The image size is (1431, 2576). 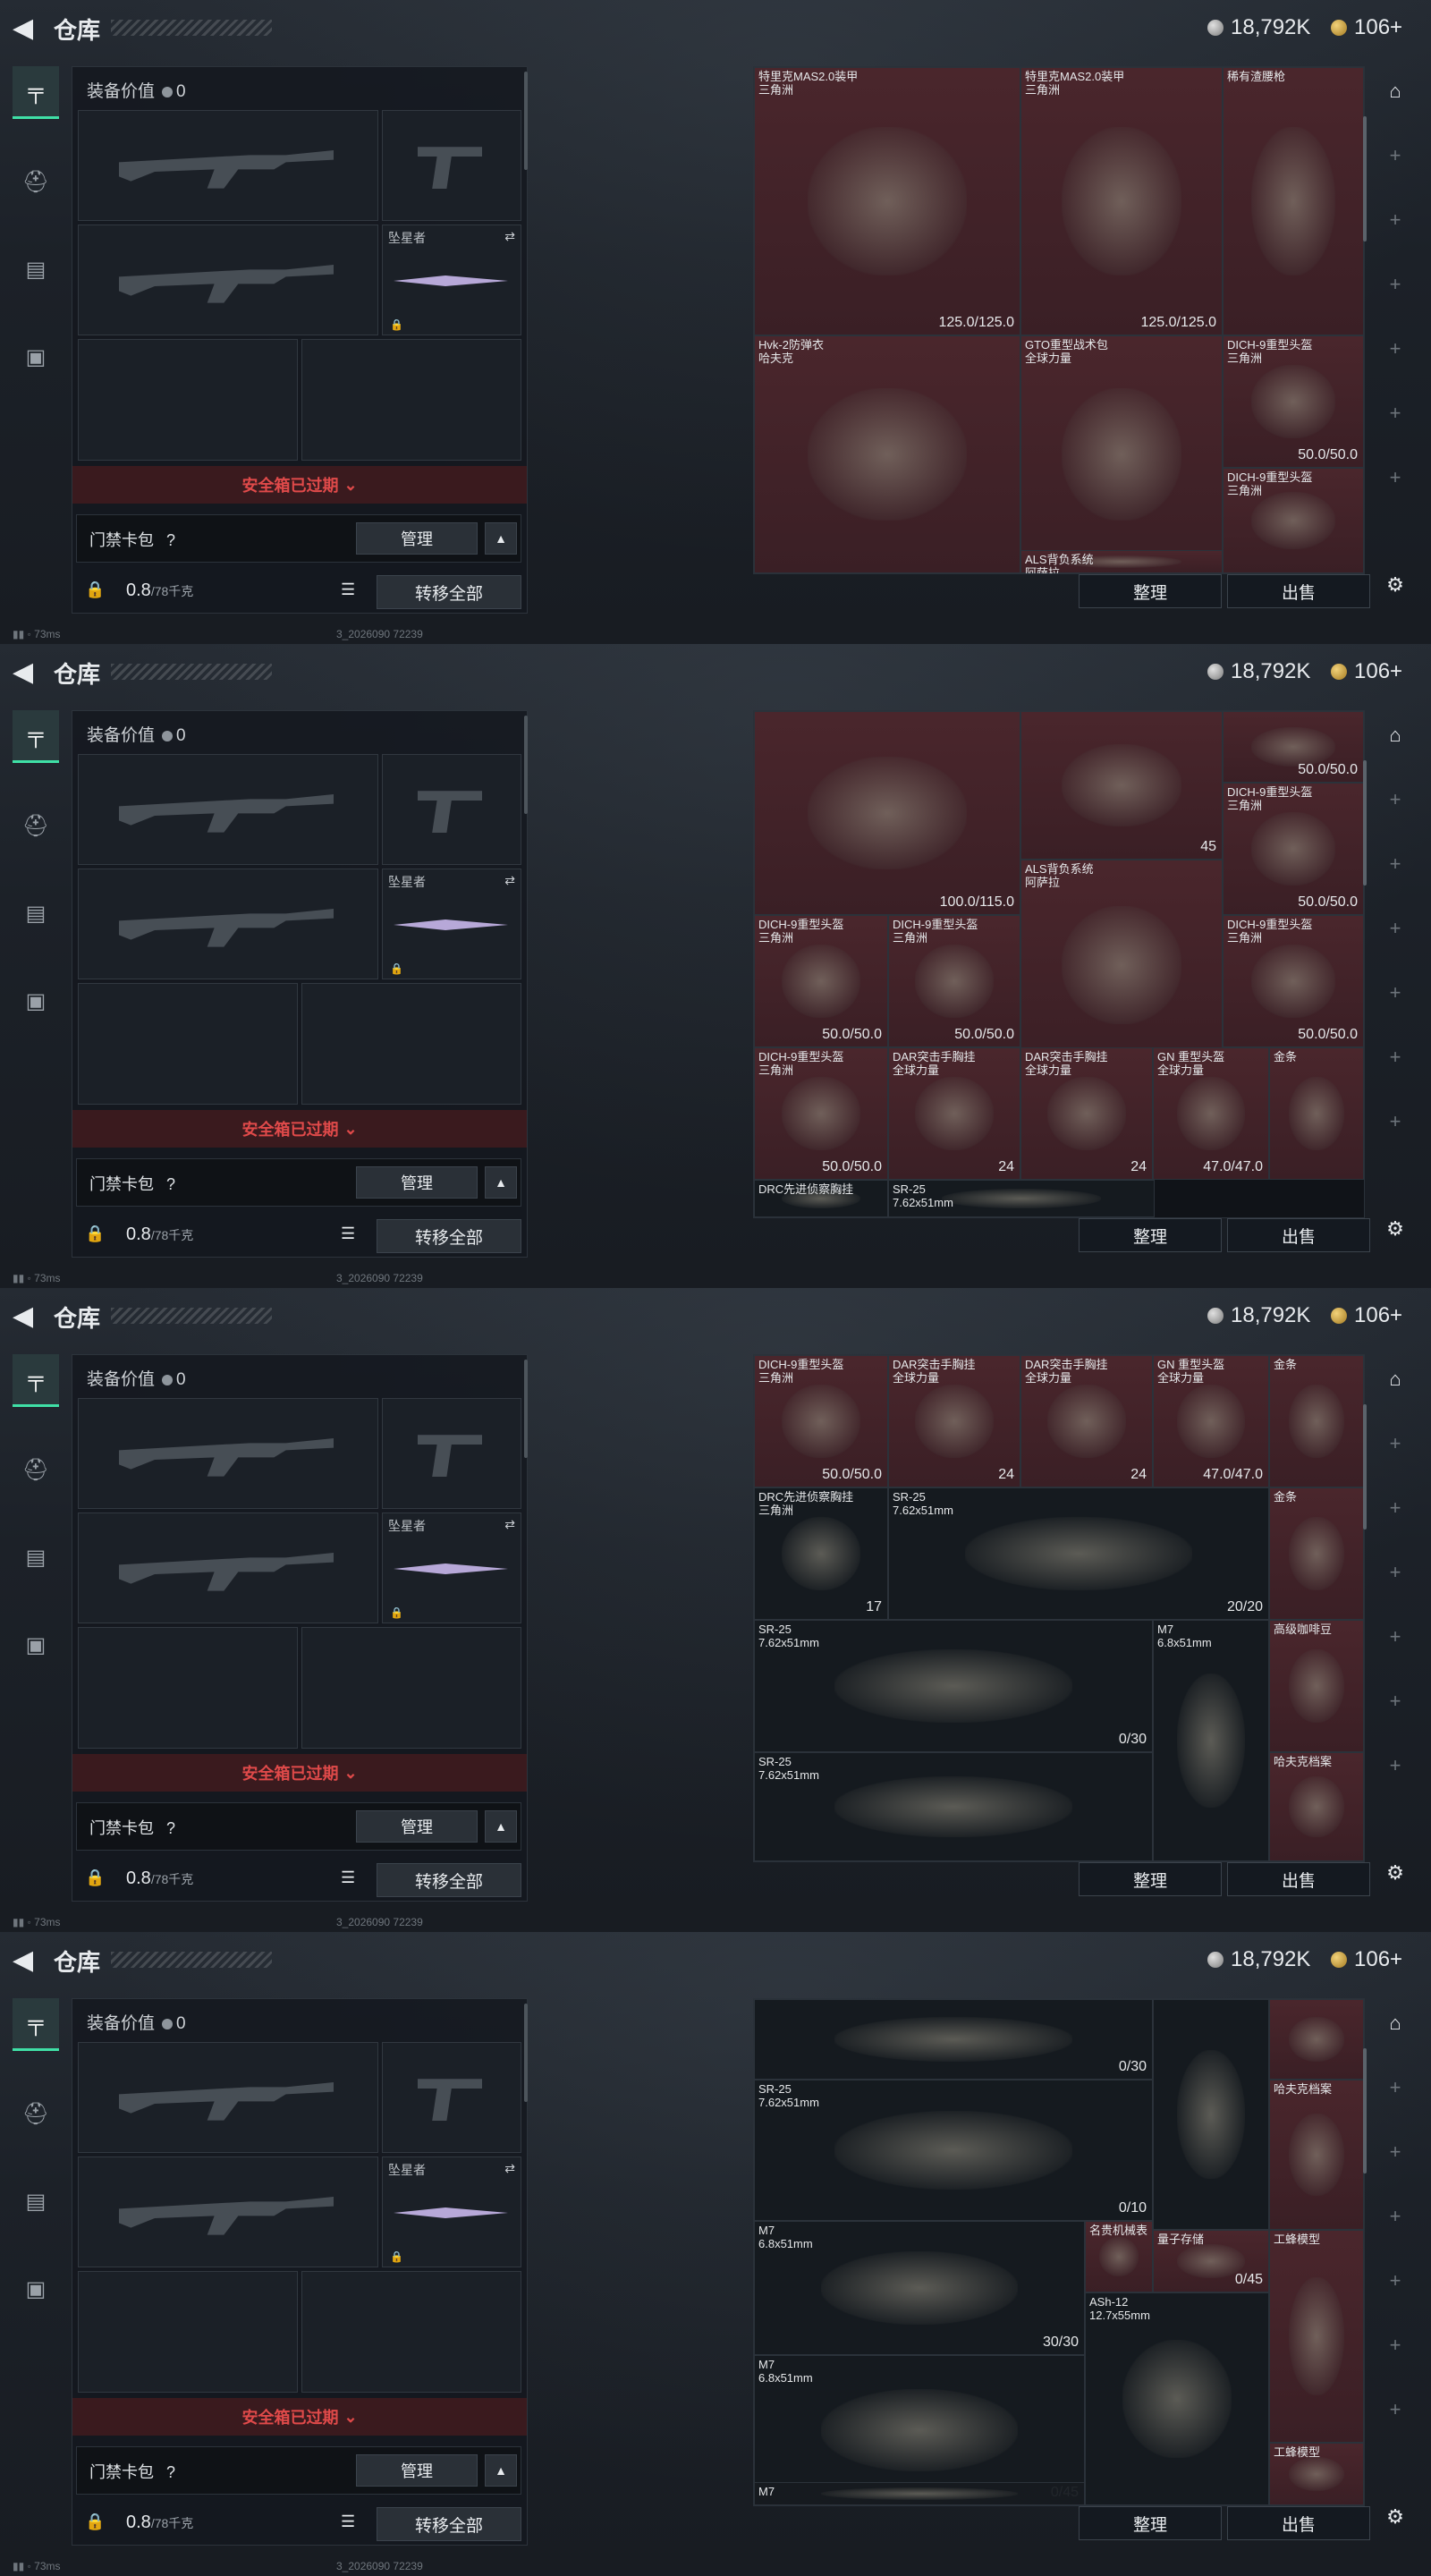 What do you see at coordinates (1211, 2114) in the screenshot?
I see `stash-item` at bounding box center [1211, 2114].